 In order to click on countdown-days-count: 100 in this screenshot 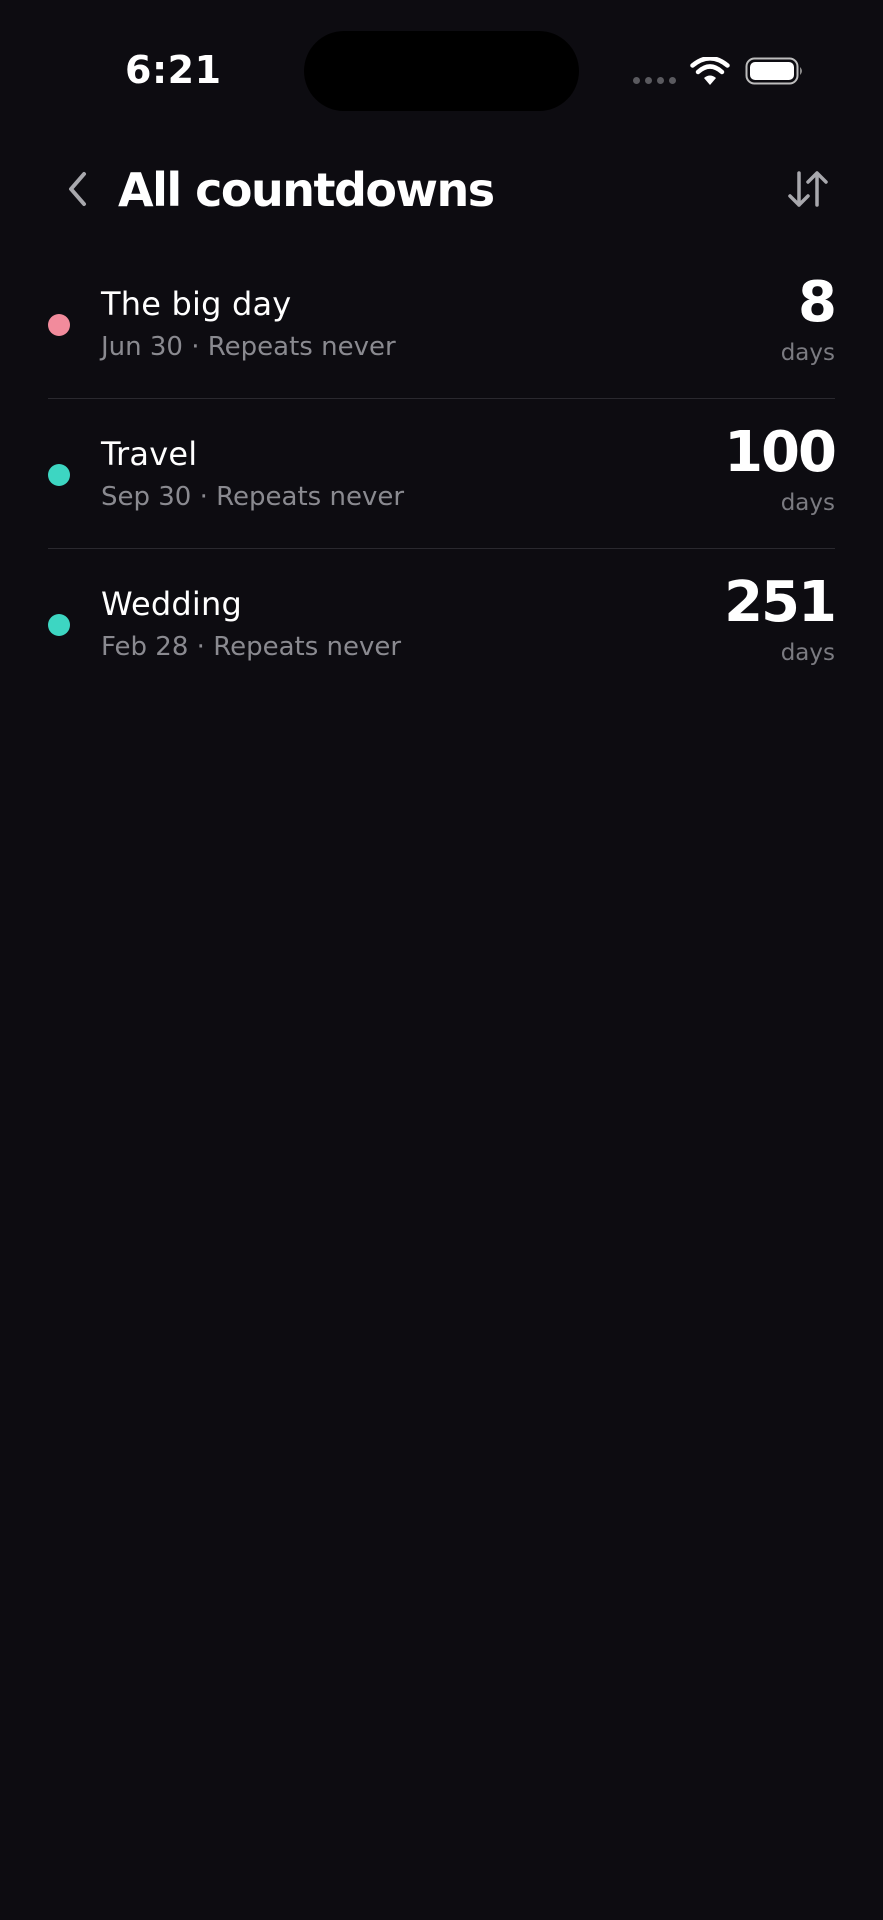, I will do `click(780, 452)`.